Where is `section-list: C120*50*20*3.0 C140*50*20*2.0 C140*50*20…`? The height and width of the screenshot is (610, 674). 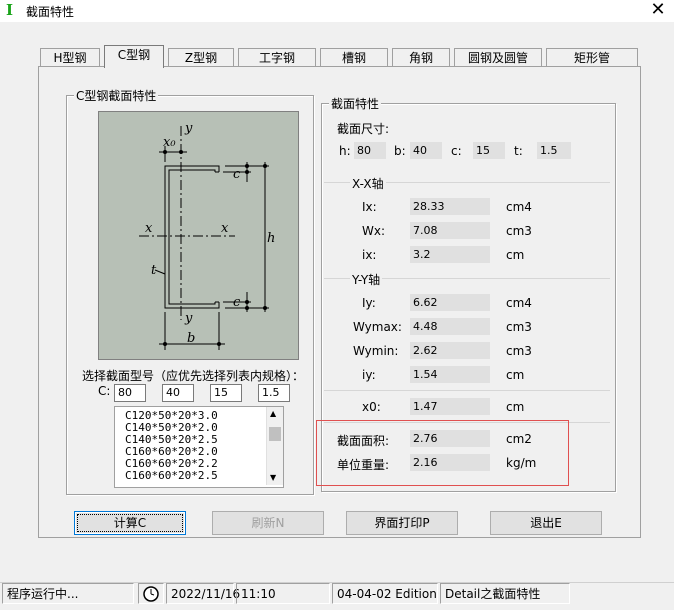 section-list: C120*50*20*3.0 C140*50*20*2.0 C140*50*20… is located at coordinates (199, 447).